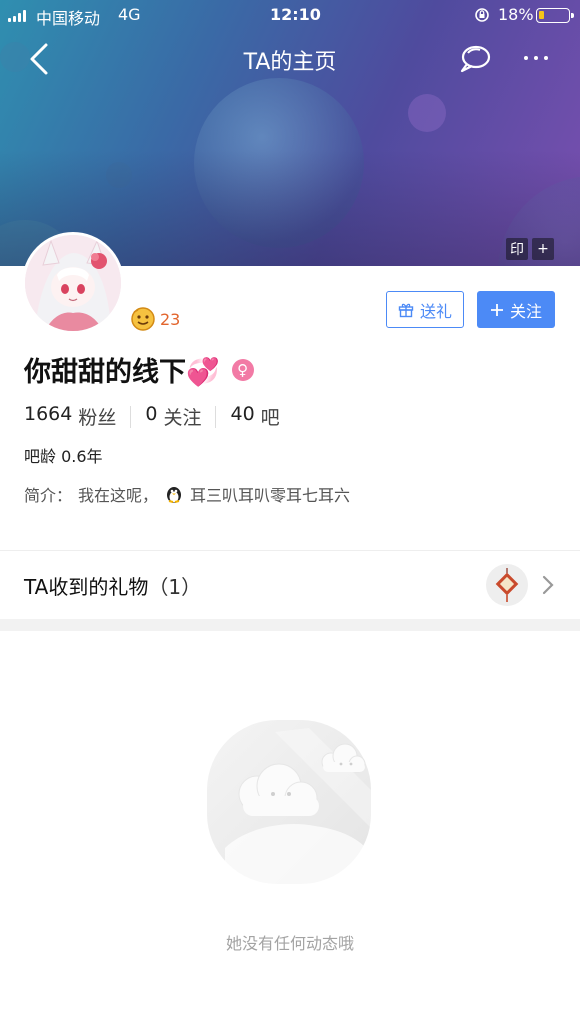 Image resolution: width=580 pixels, height=1031 pixels. What do you see at coordinates (175, 587) in the screenshot?
I see `gifts-count: （1）` at bounding box center [175, 587].